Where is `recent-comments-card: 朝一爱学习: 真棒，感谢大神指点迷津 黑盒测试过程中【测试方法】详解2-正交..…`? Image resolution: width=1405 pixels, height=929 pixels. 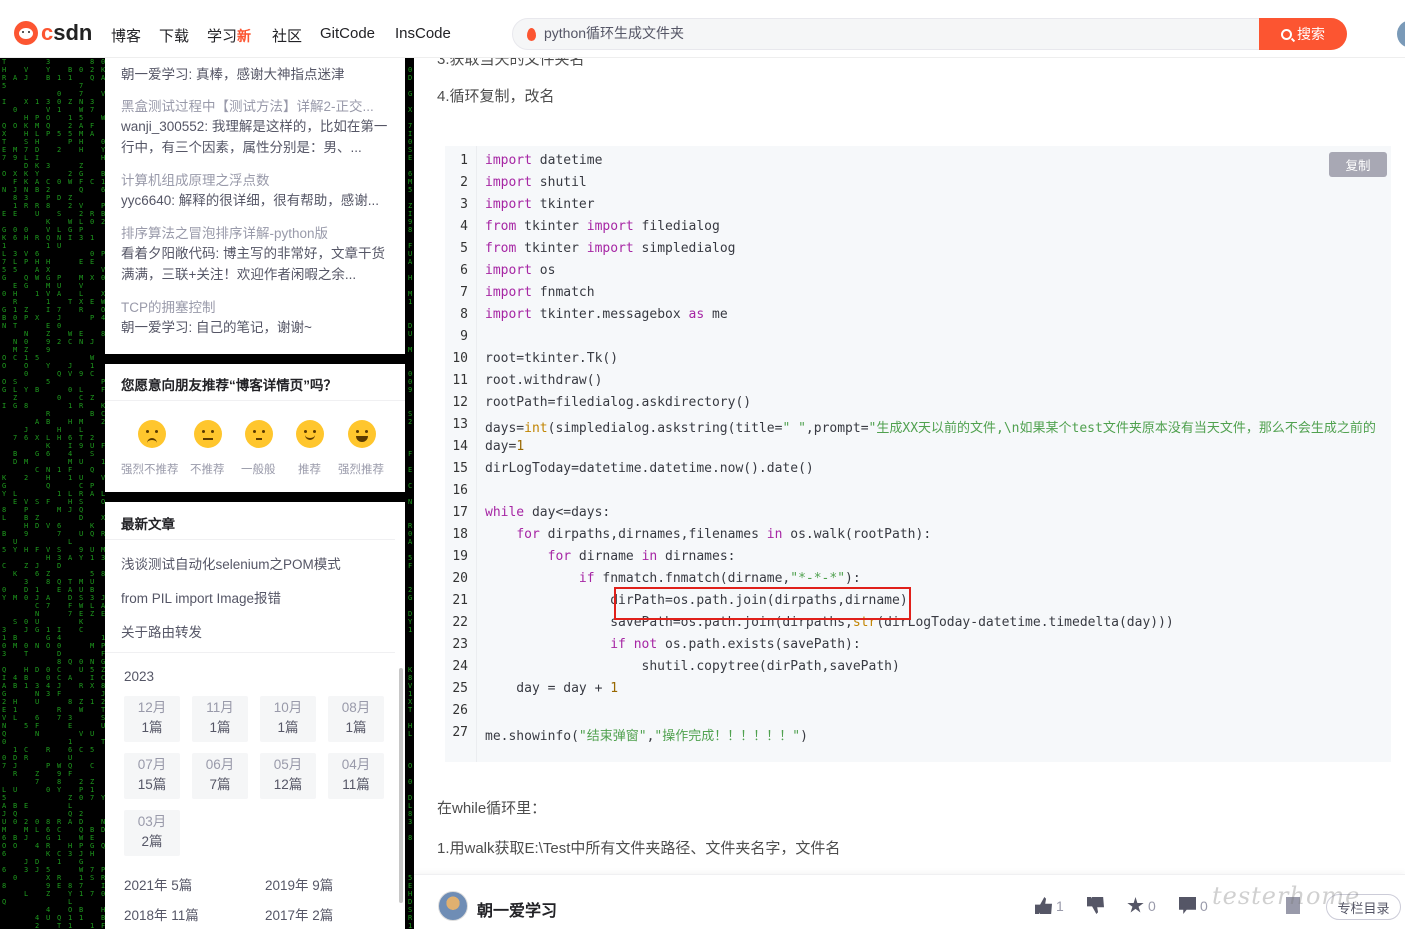
recent-comments-card: 朝一爱学习: 真棒，感谢大神指点迷津 黑盒测试过程中【测试方法】详解2-正交..… is located at coordinates (255, 206).